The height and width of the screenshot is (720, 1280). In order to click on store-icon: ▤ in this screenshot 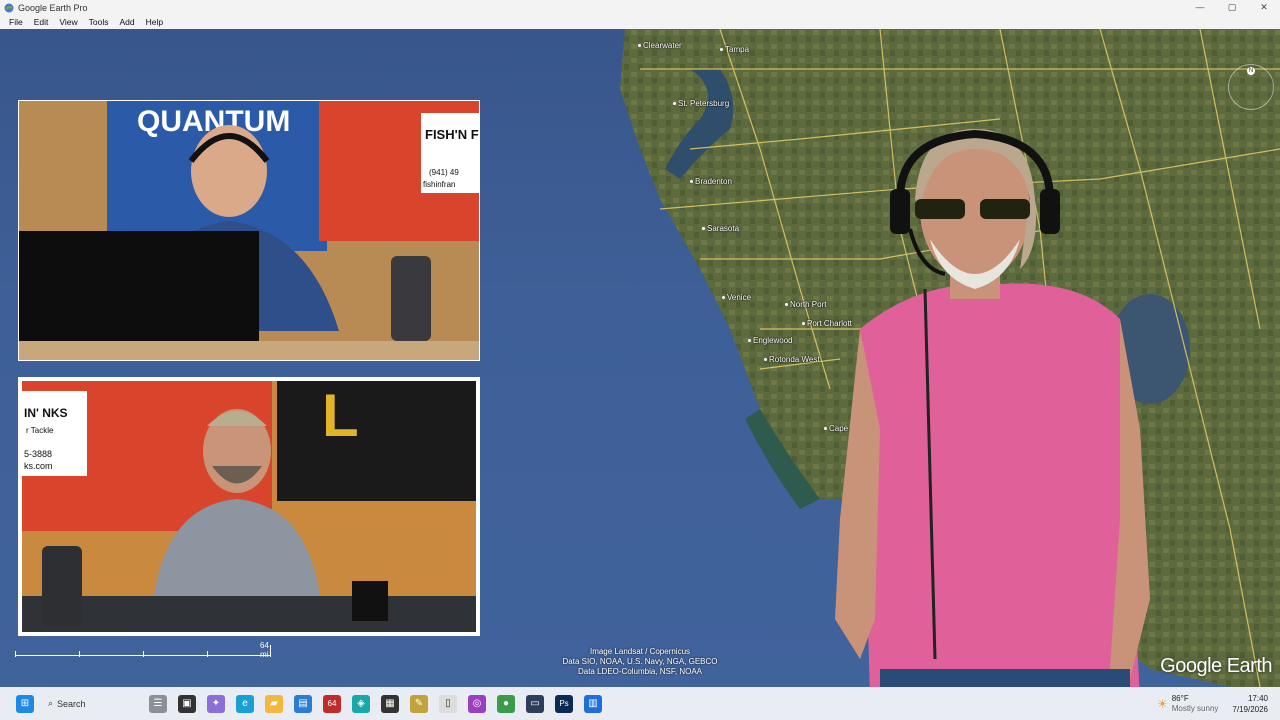, I will do `click(303, 703)`.